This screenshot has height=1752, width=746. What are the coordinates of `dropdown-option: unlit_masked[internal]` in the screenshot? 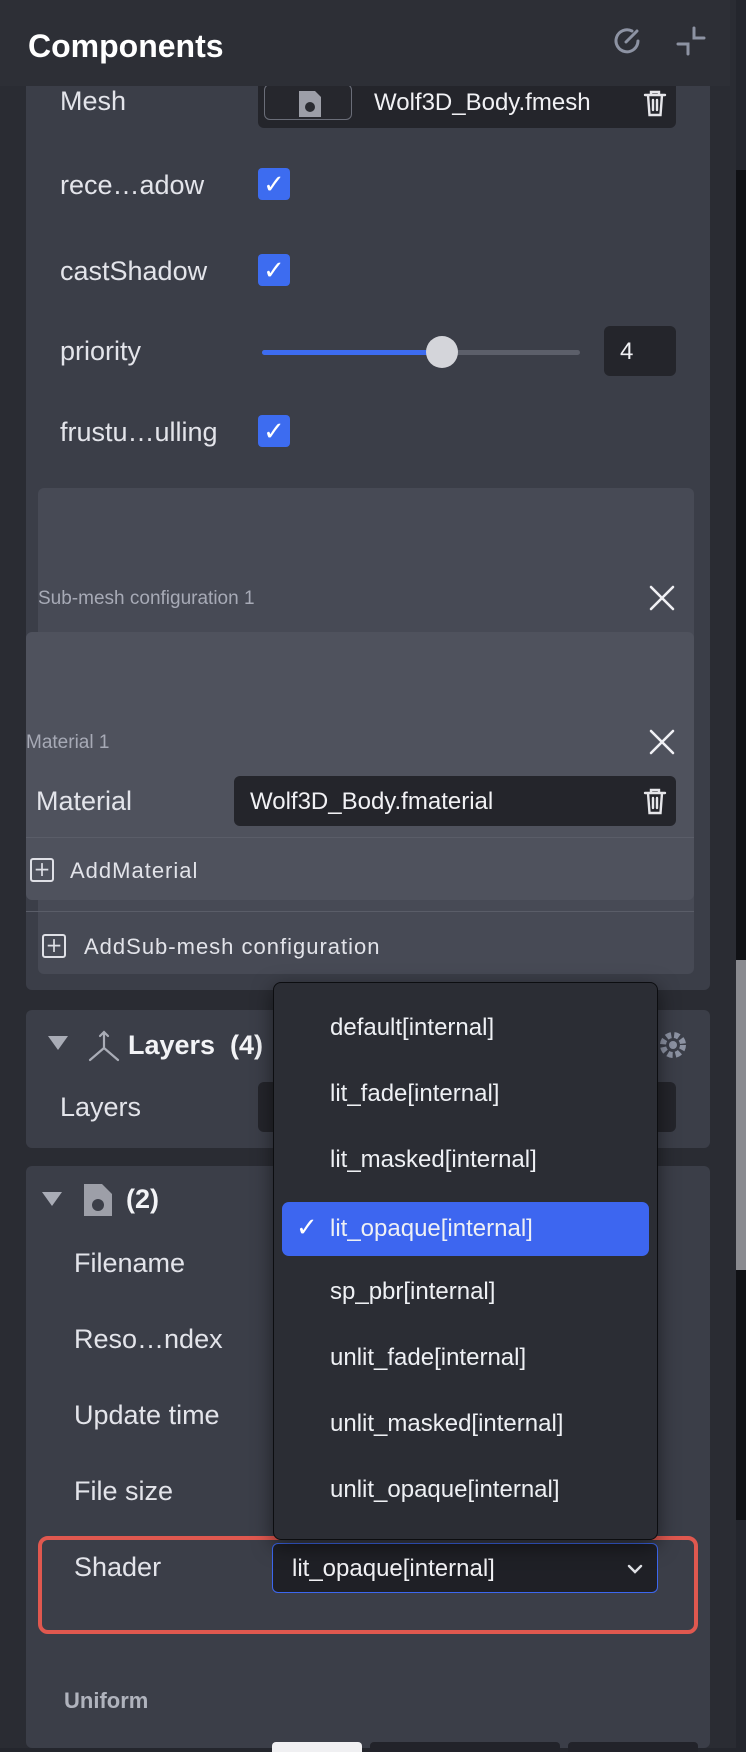 It's located at (465, 1424).